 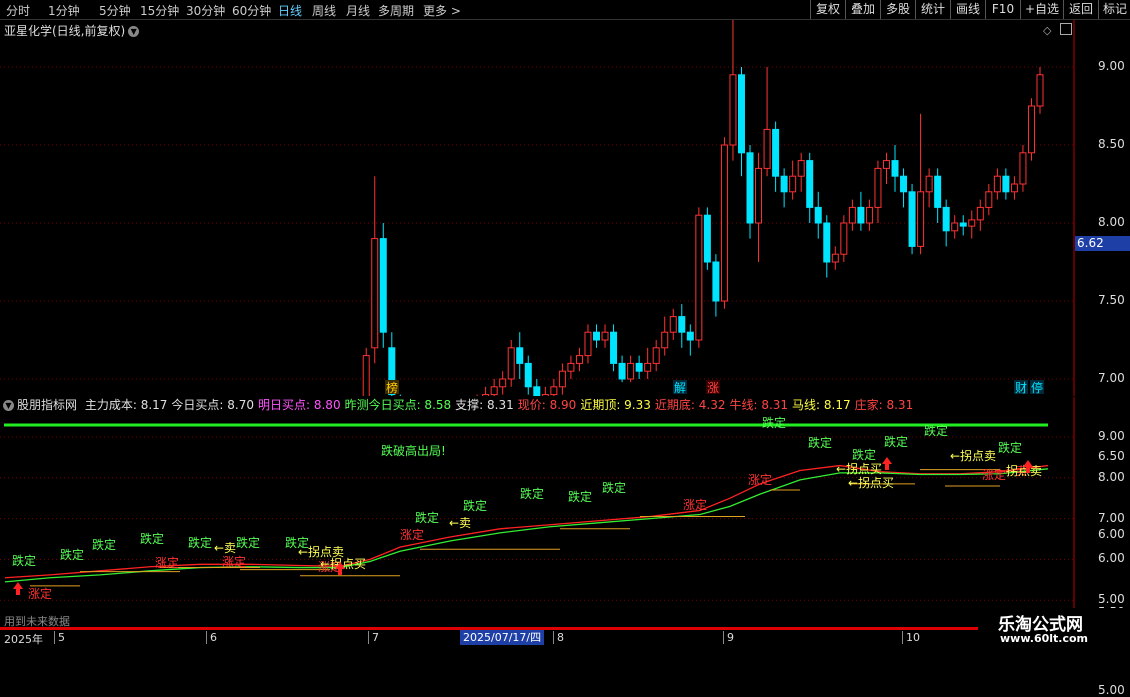 I want to click on diamond-icon: ◇, so click(x=1047, y=30).